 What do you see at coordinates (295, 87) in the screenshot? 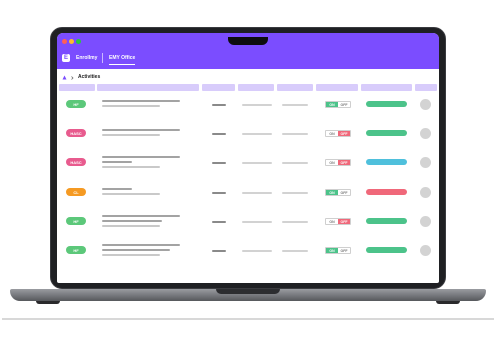
I see `column-header-time` at bounding box center [295, 87].